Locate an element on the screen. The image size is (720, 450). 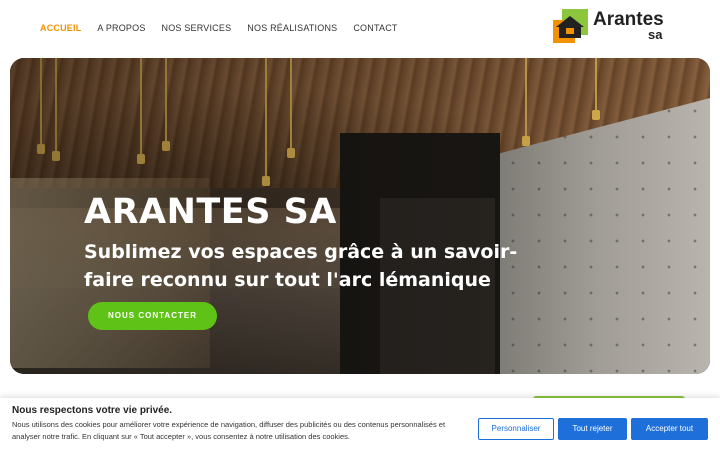
accept-all-button: Accepter tout is located at coordinates (669, 429).